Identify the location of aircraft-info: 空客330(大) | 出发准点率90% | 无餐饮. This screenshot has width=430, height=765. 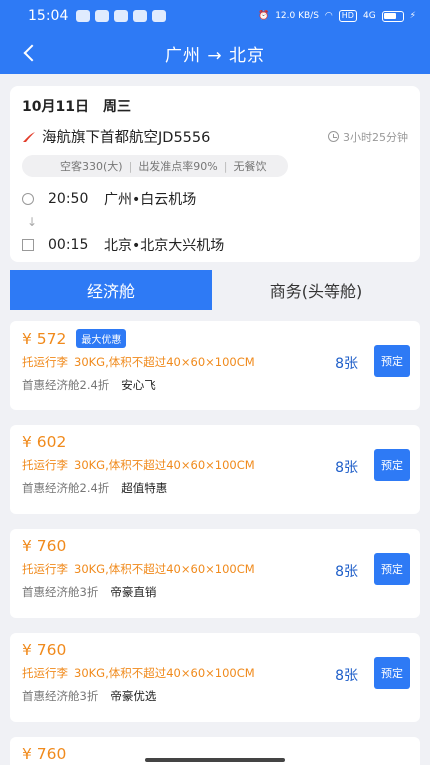
(155, 166).